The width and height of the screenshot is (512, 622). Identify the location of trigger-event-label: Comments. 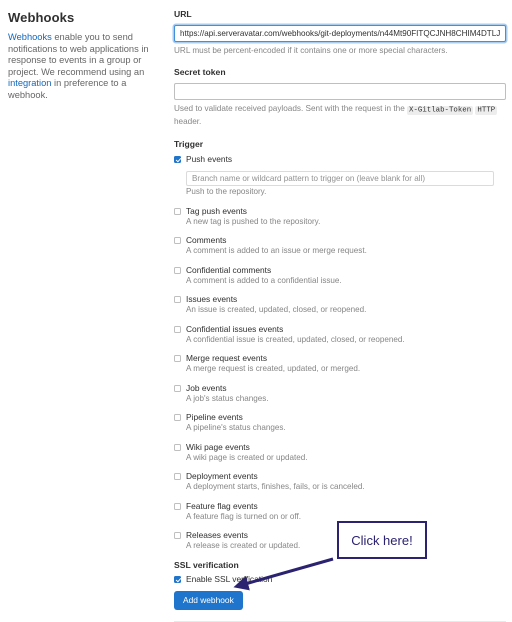
(206, 240).